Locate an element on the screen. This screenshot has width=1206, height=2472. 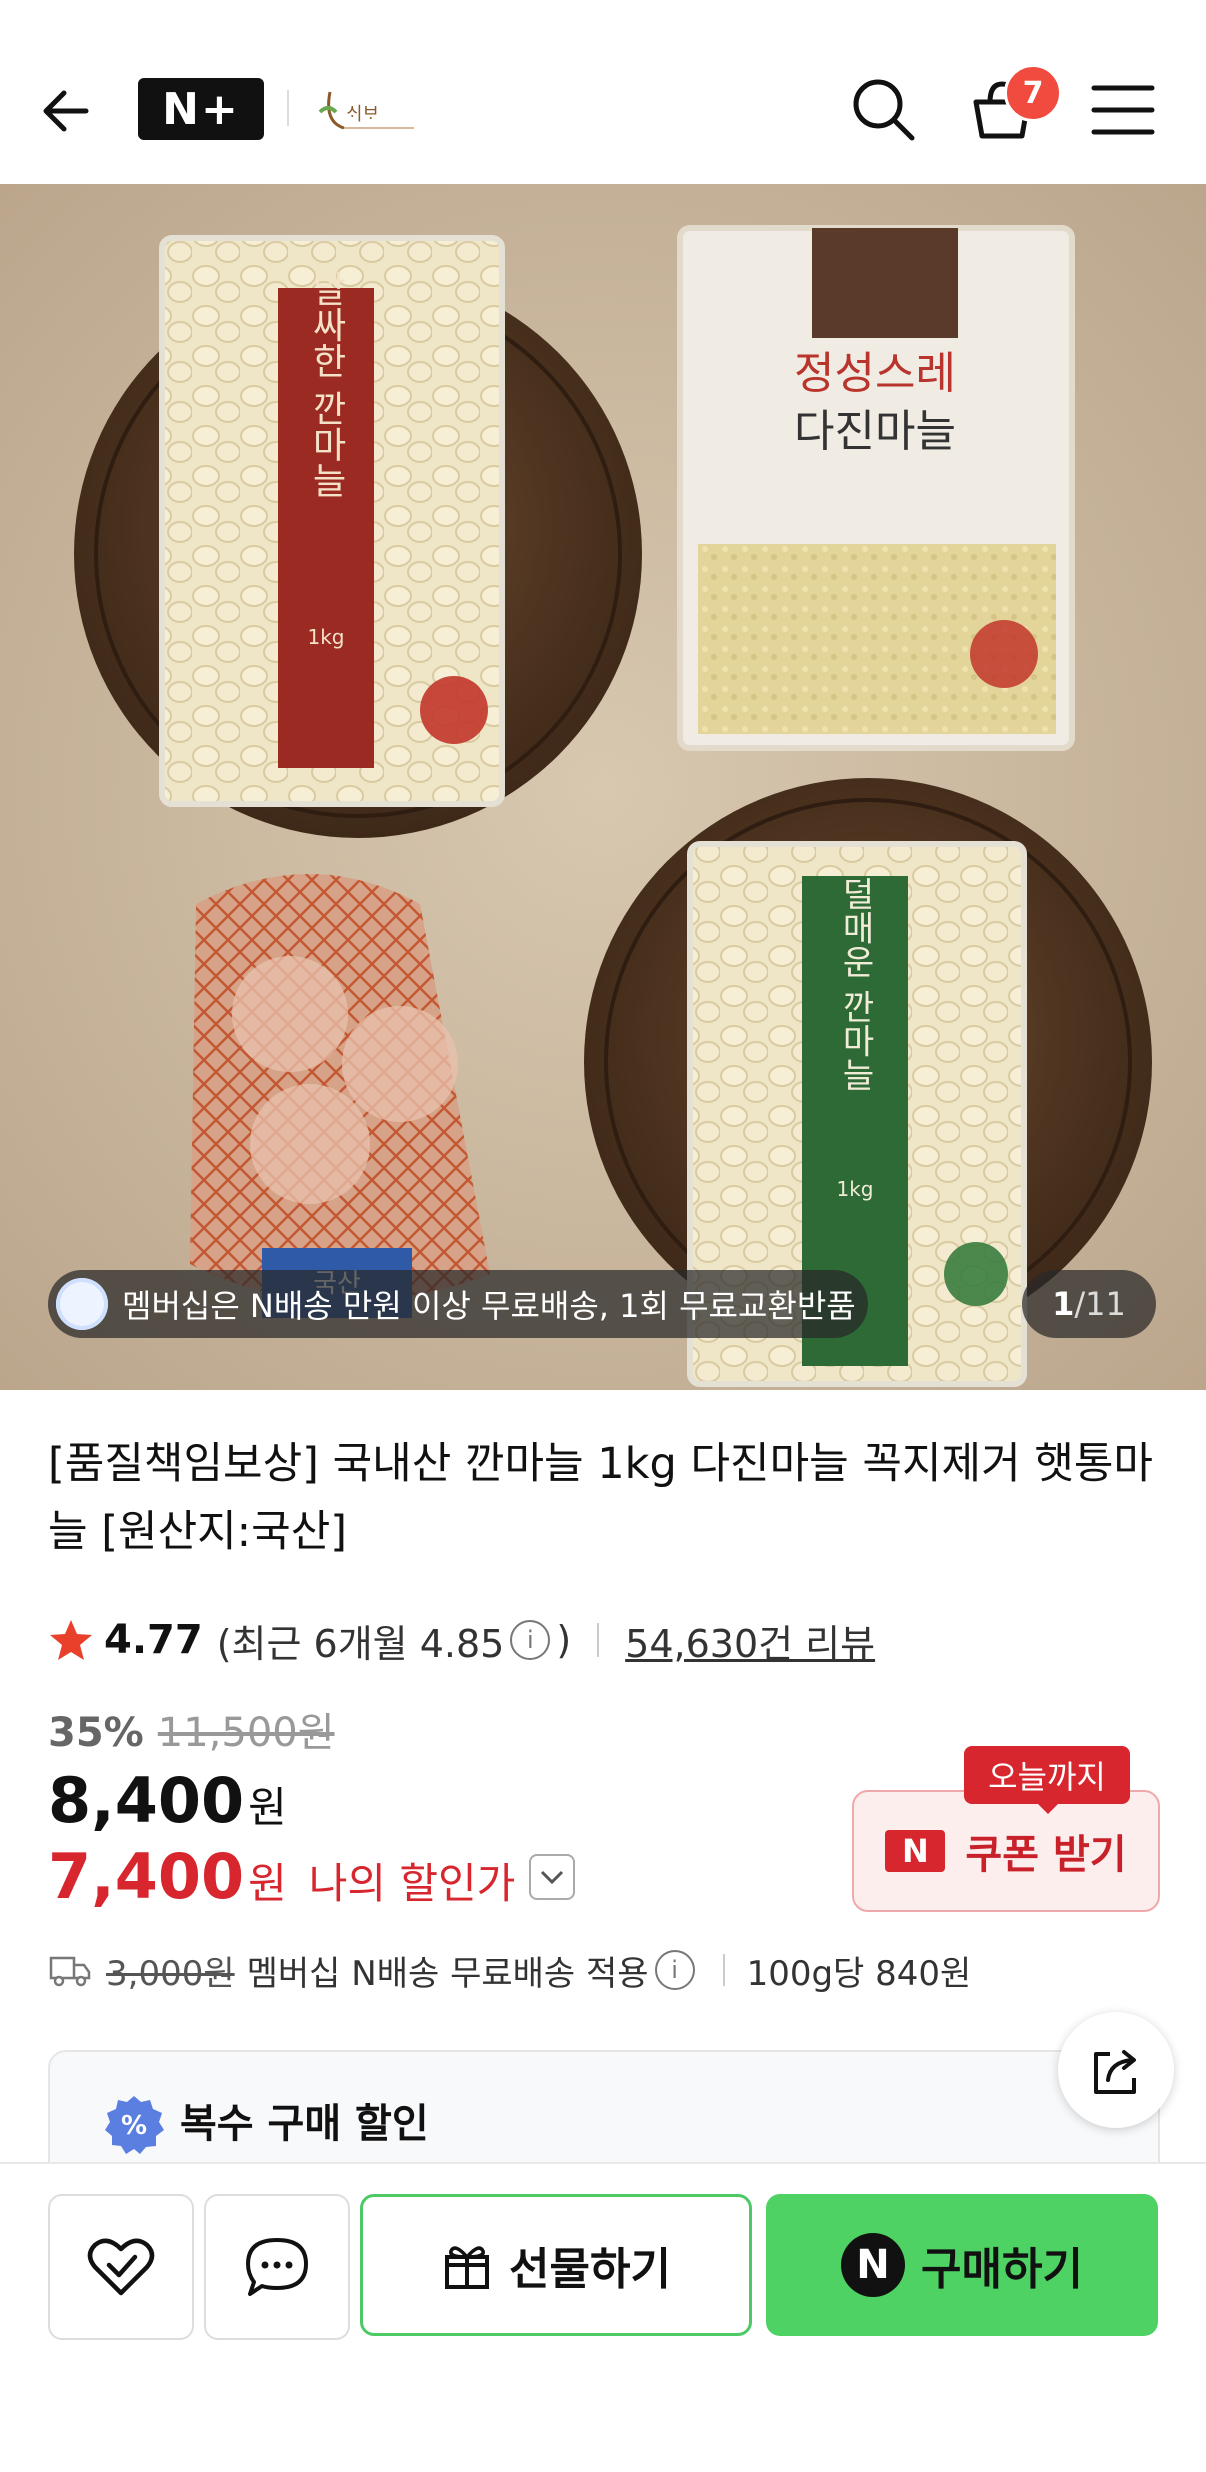
heart-check-icon is located at coordinates (121, 2267).